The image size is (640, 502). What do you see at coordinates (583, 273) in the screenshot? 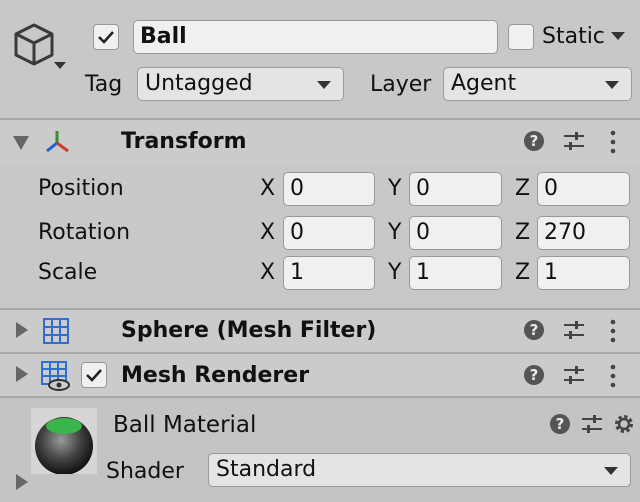
I see `scale-z-field: 1` at bounding box center [583, 273].